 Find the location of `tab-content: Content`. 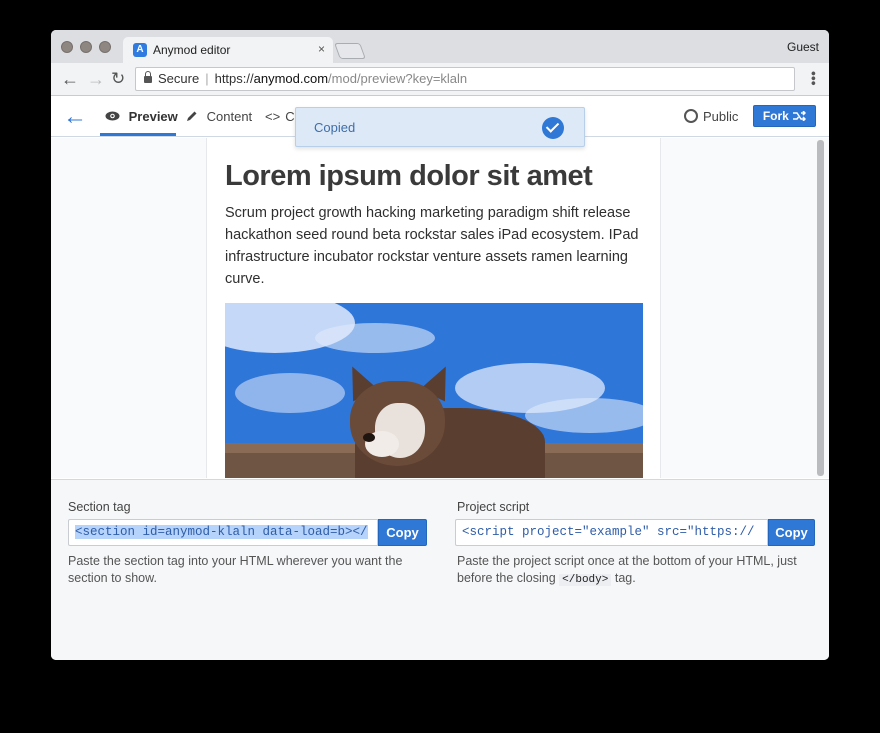

tab-content: Content is located at coordinates (219, 116).